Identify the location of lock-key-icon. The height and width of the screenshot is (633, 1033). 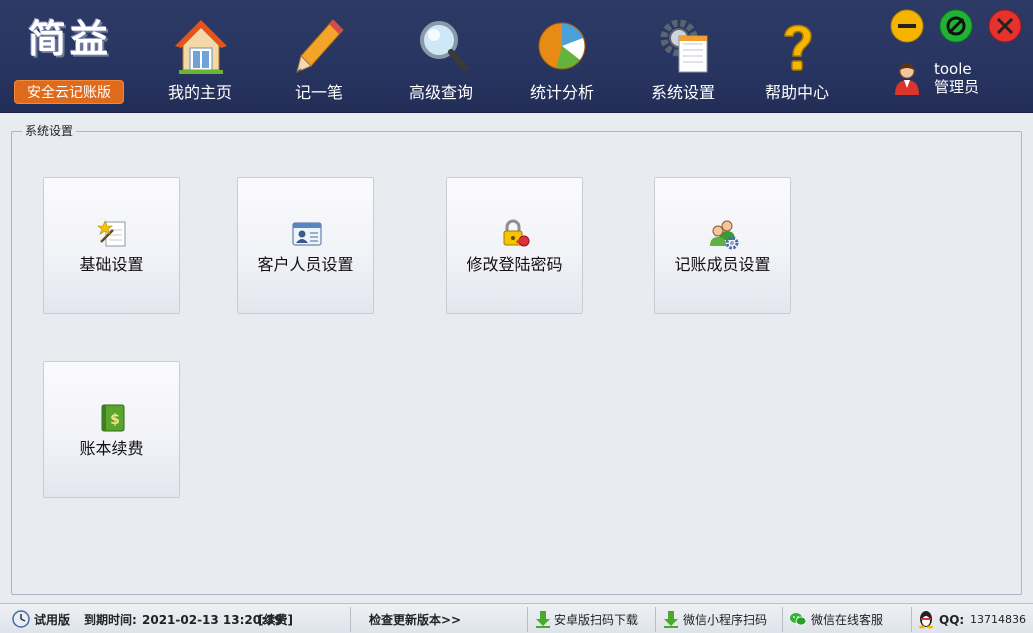
(516, 233).